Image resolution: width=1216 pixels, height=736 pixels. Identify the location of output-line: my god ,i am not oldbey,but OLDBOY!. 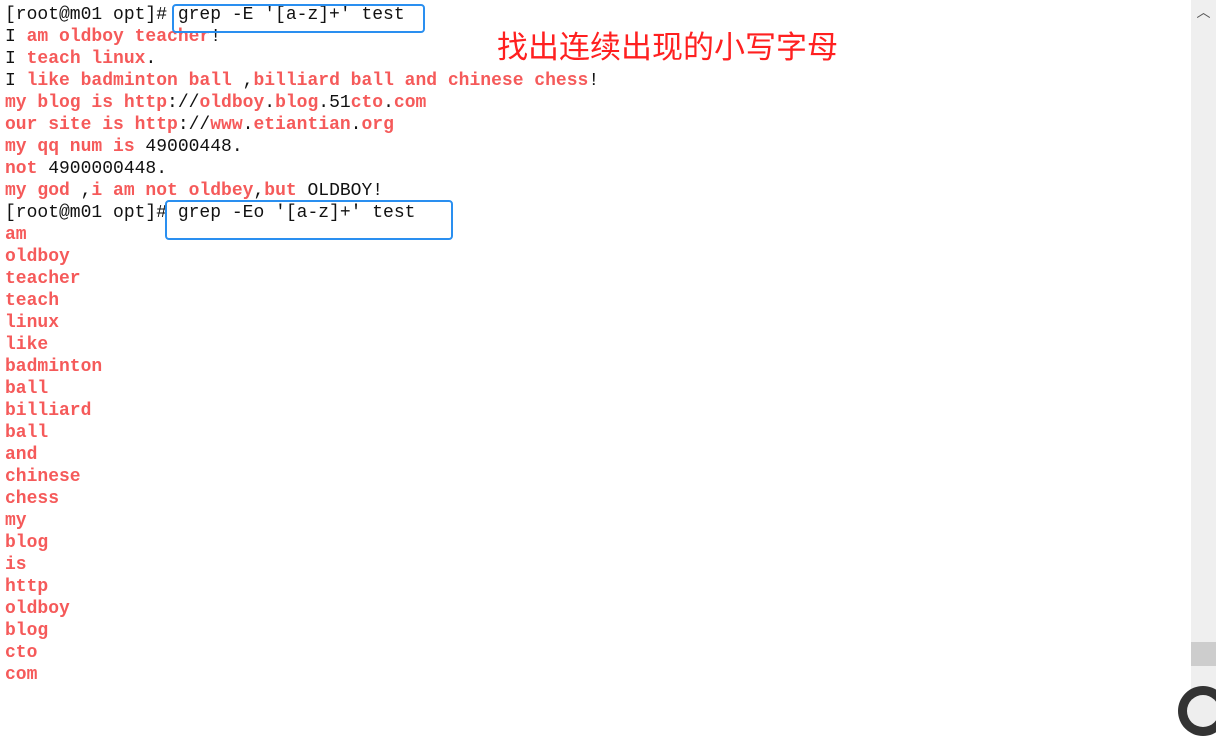
(302, 191).